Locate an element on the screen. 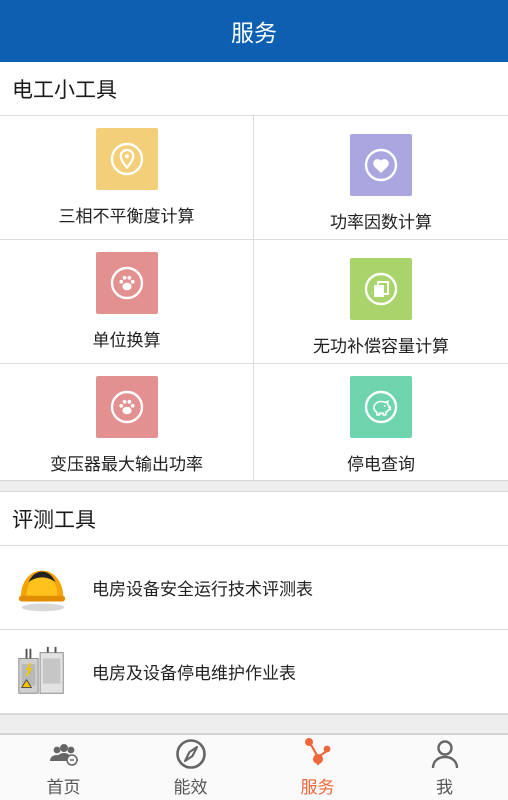 The image size is (508, 800). tool-label: 变压器最大输出功率 is located at coordinates (126, 465).